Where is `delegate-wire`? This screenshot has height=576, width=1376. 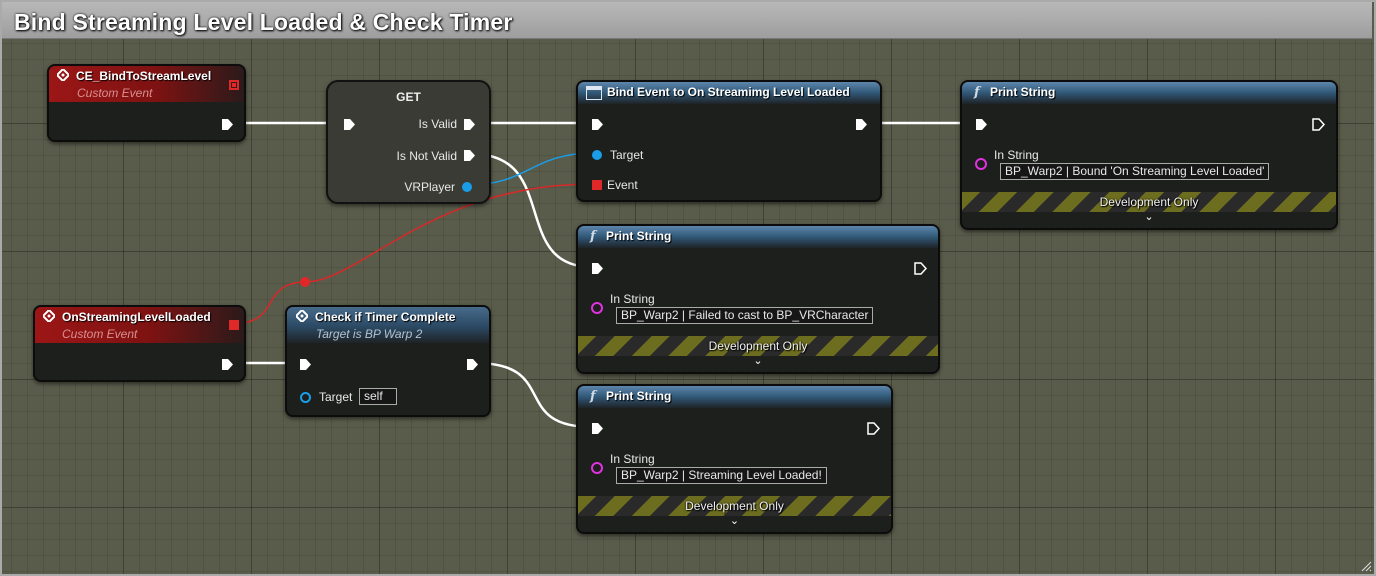
delegate-wire is located at coordinates (415, 253).